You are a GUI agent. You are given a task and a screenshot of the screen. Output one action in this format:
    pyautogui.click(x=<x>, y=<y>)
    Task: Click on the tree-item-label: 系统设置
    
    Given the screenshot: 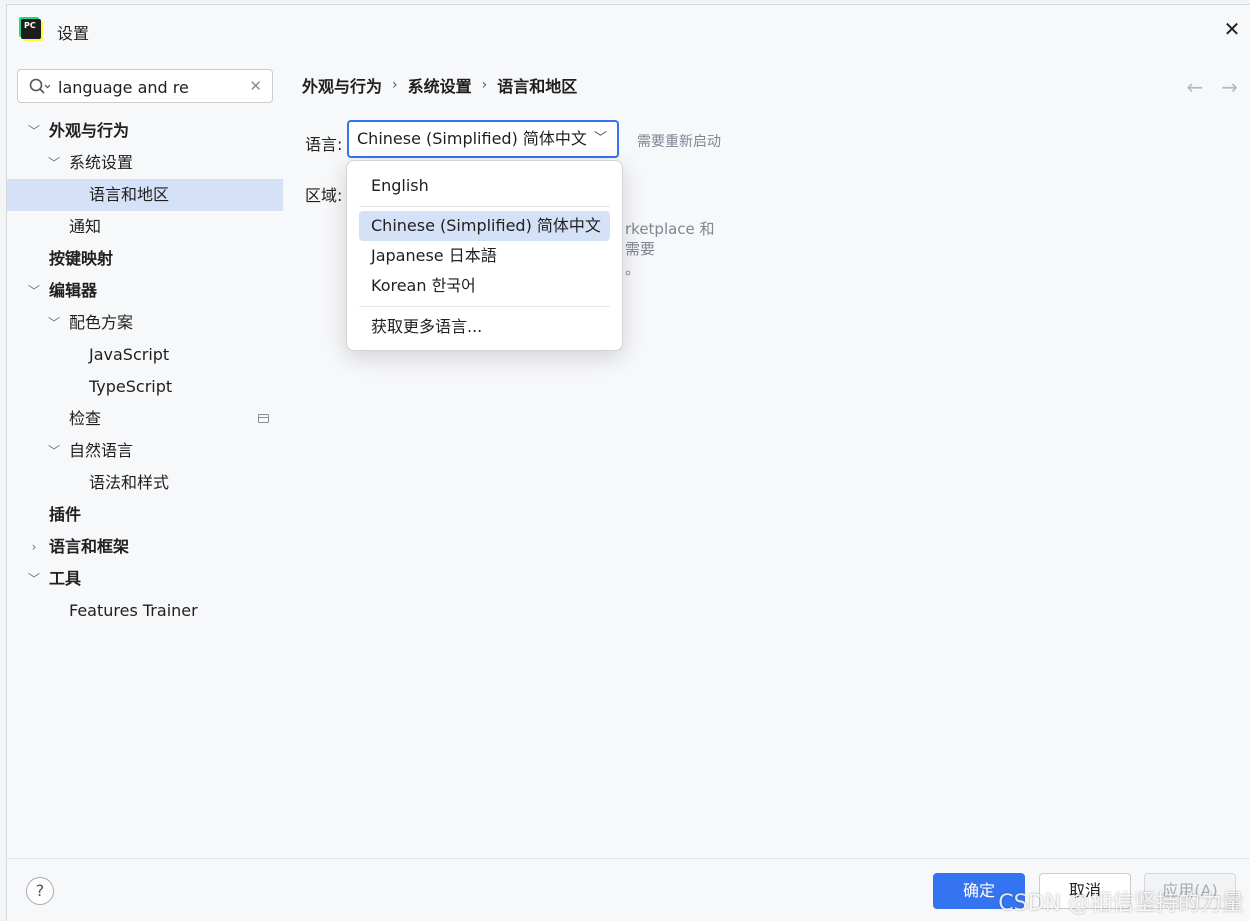 What is the action you would take?
    pyautogui.click(x=101, y=162)
    